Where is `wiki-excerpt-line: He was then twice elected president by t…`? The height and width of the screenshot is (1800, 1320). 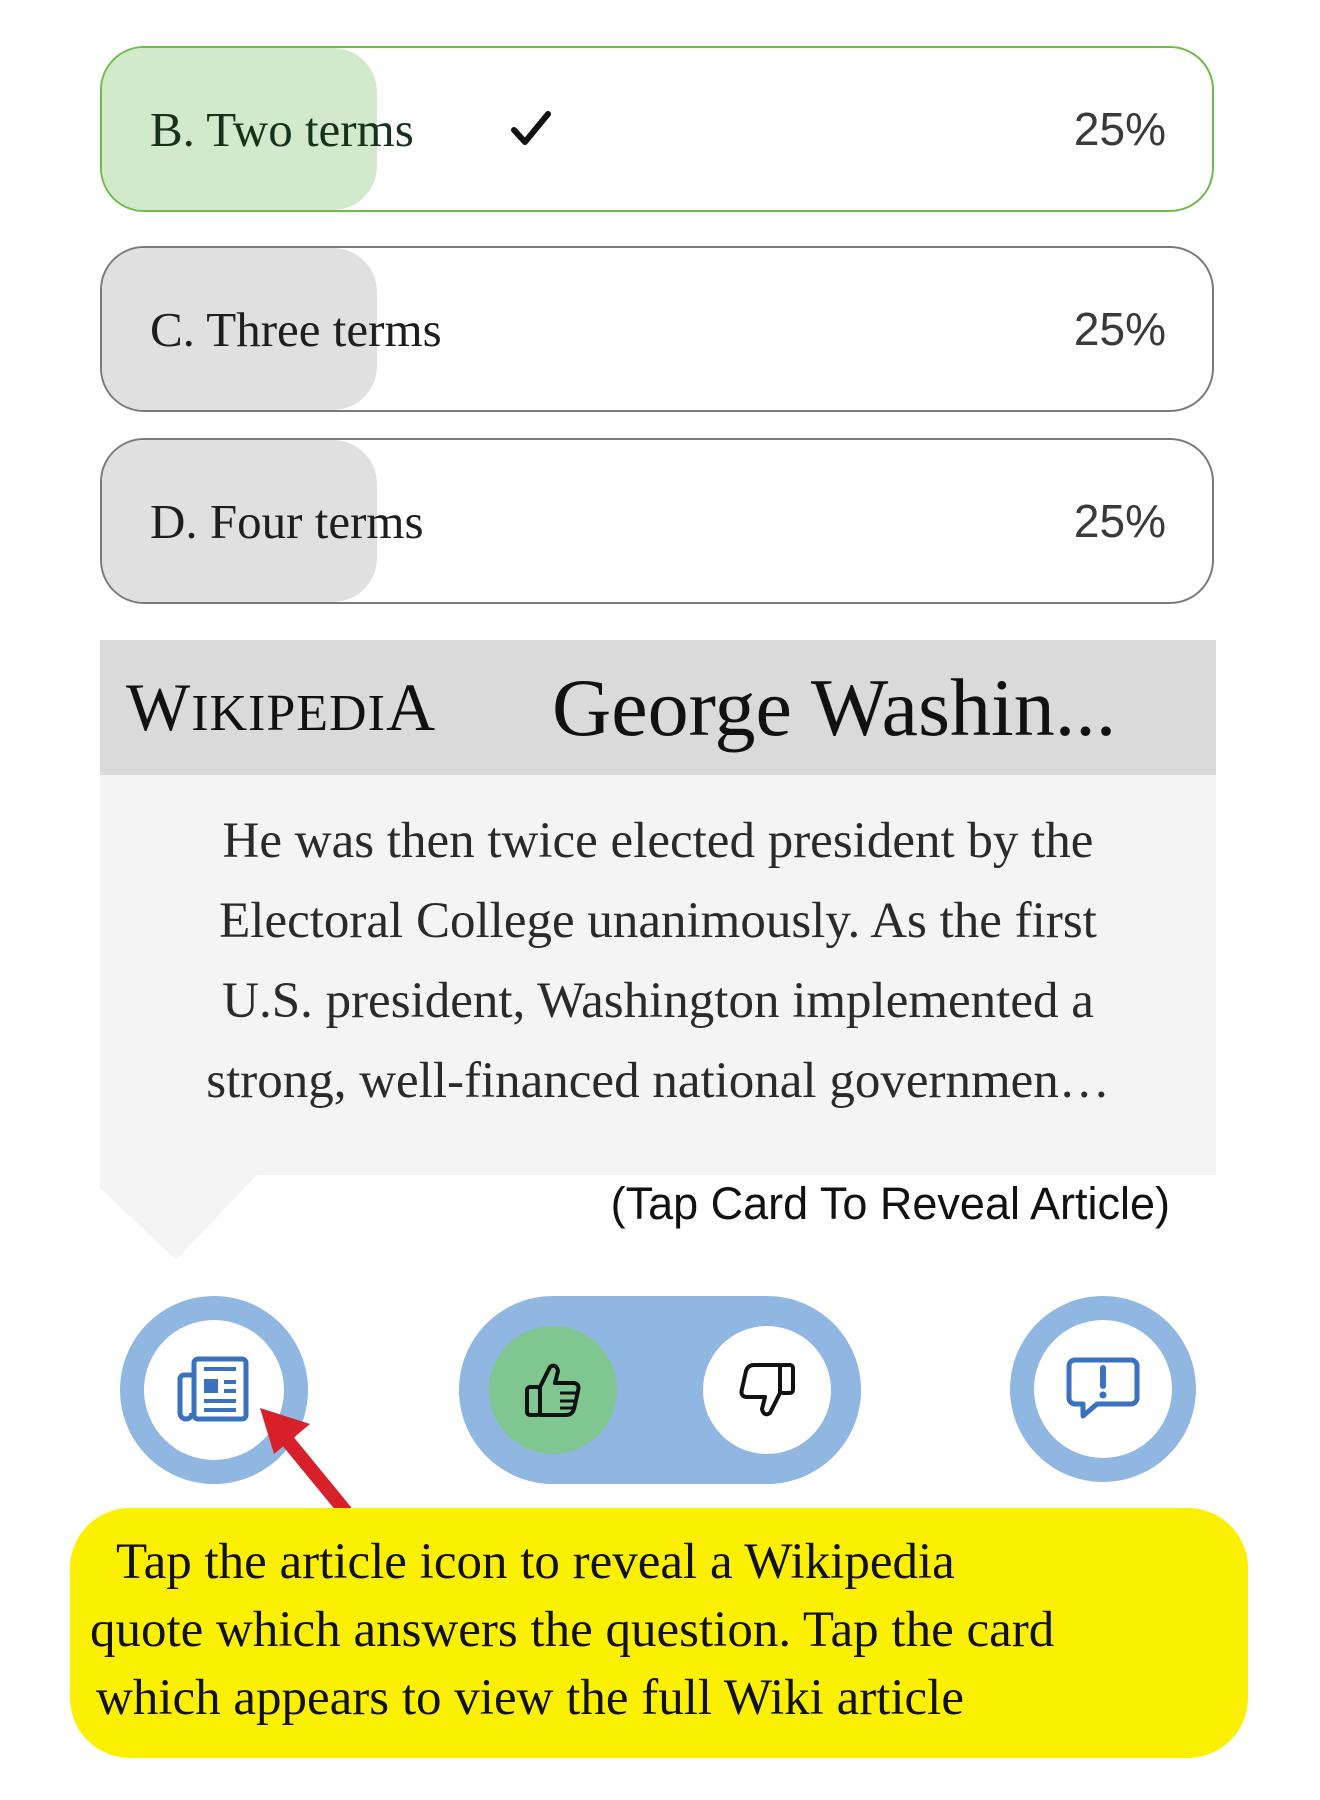 wiki-excerpt-line: He was then twice elected president by t… is located at coordinates (658, 841).